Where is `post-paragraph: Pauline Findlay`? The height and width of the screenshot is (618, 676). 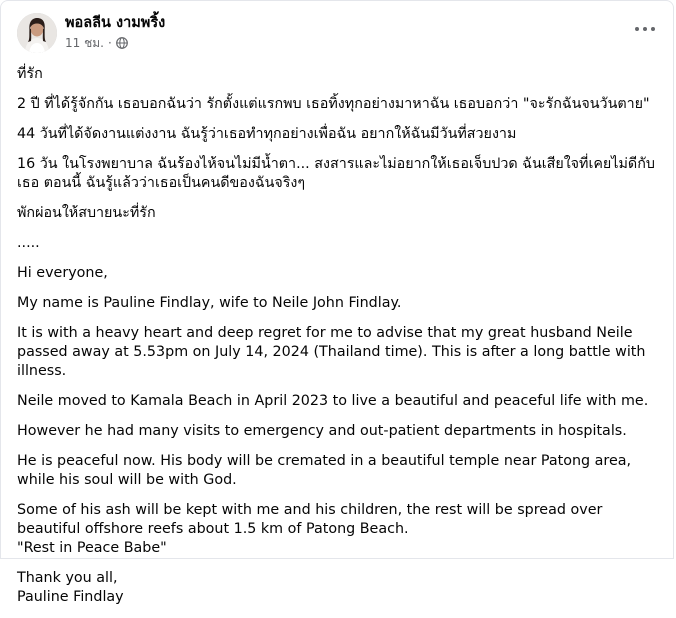
post-paragraph: Pauline Findlay is located at coordinates (70, 597).